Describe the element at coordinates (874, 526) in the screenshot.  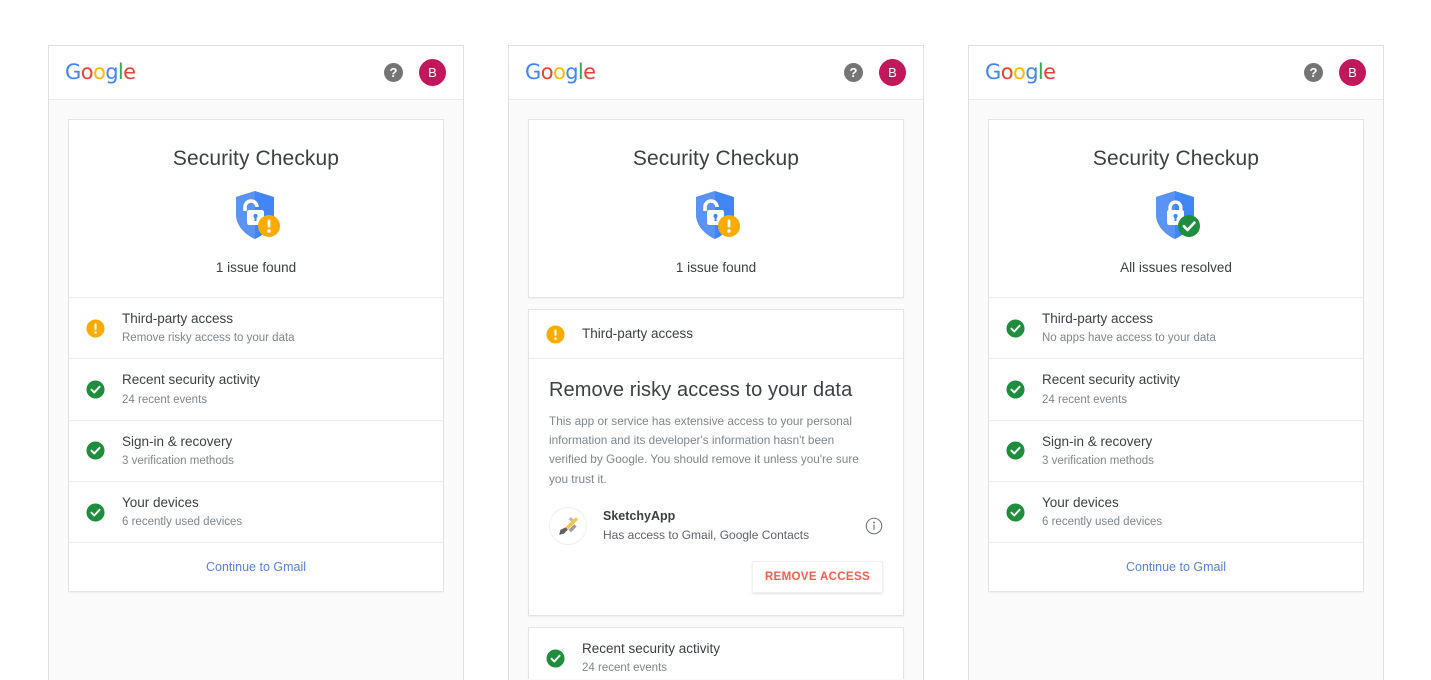
I see `info-icon` at that location.